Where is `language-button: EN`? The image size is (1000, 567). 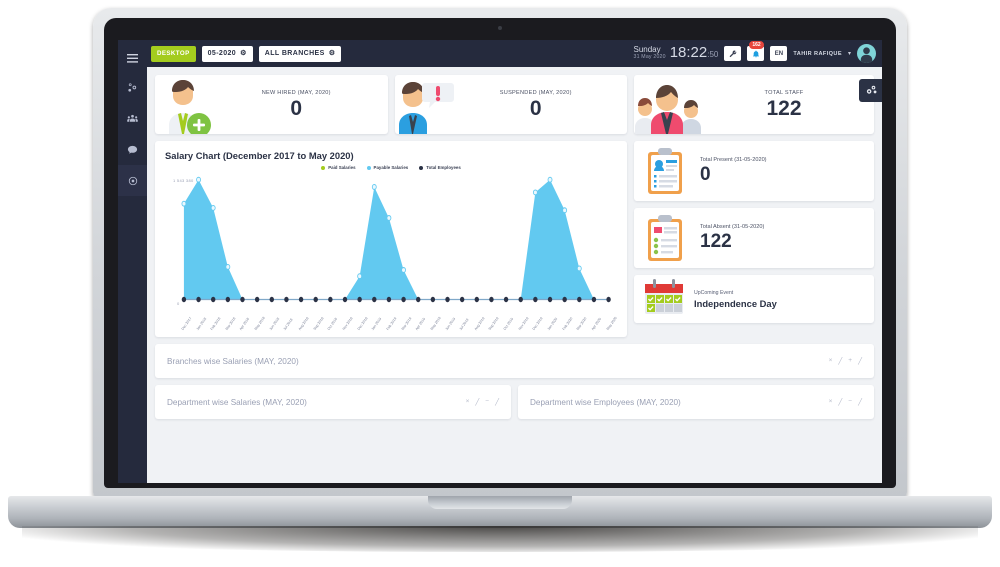
language-button: EN is located at coordinates (779, 53).